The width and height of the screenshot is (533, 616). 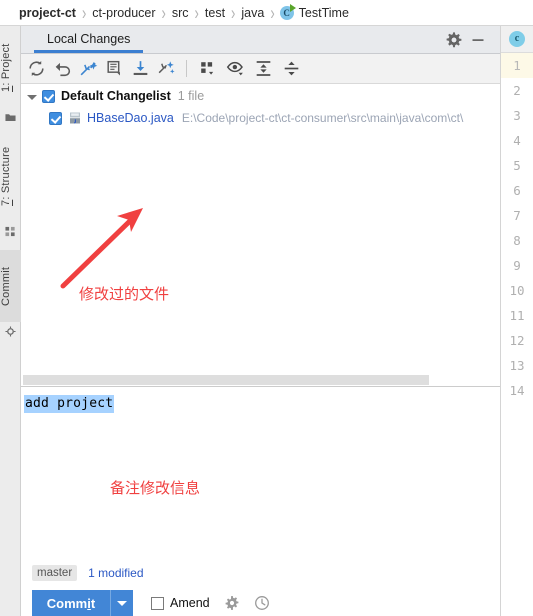 I want to click on chevron-down-icon, so click(x=32, y=97).